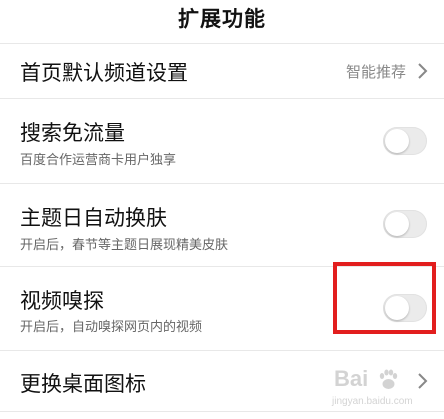 The image size is (444, 419). I want to click on toggle-search-data-free, so click(405, 141).